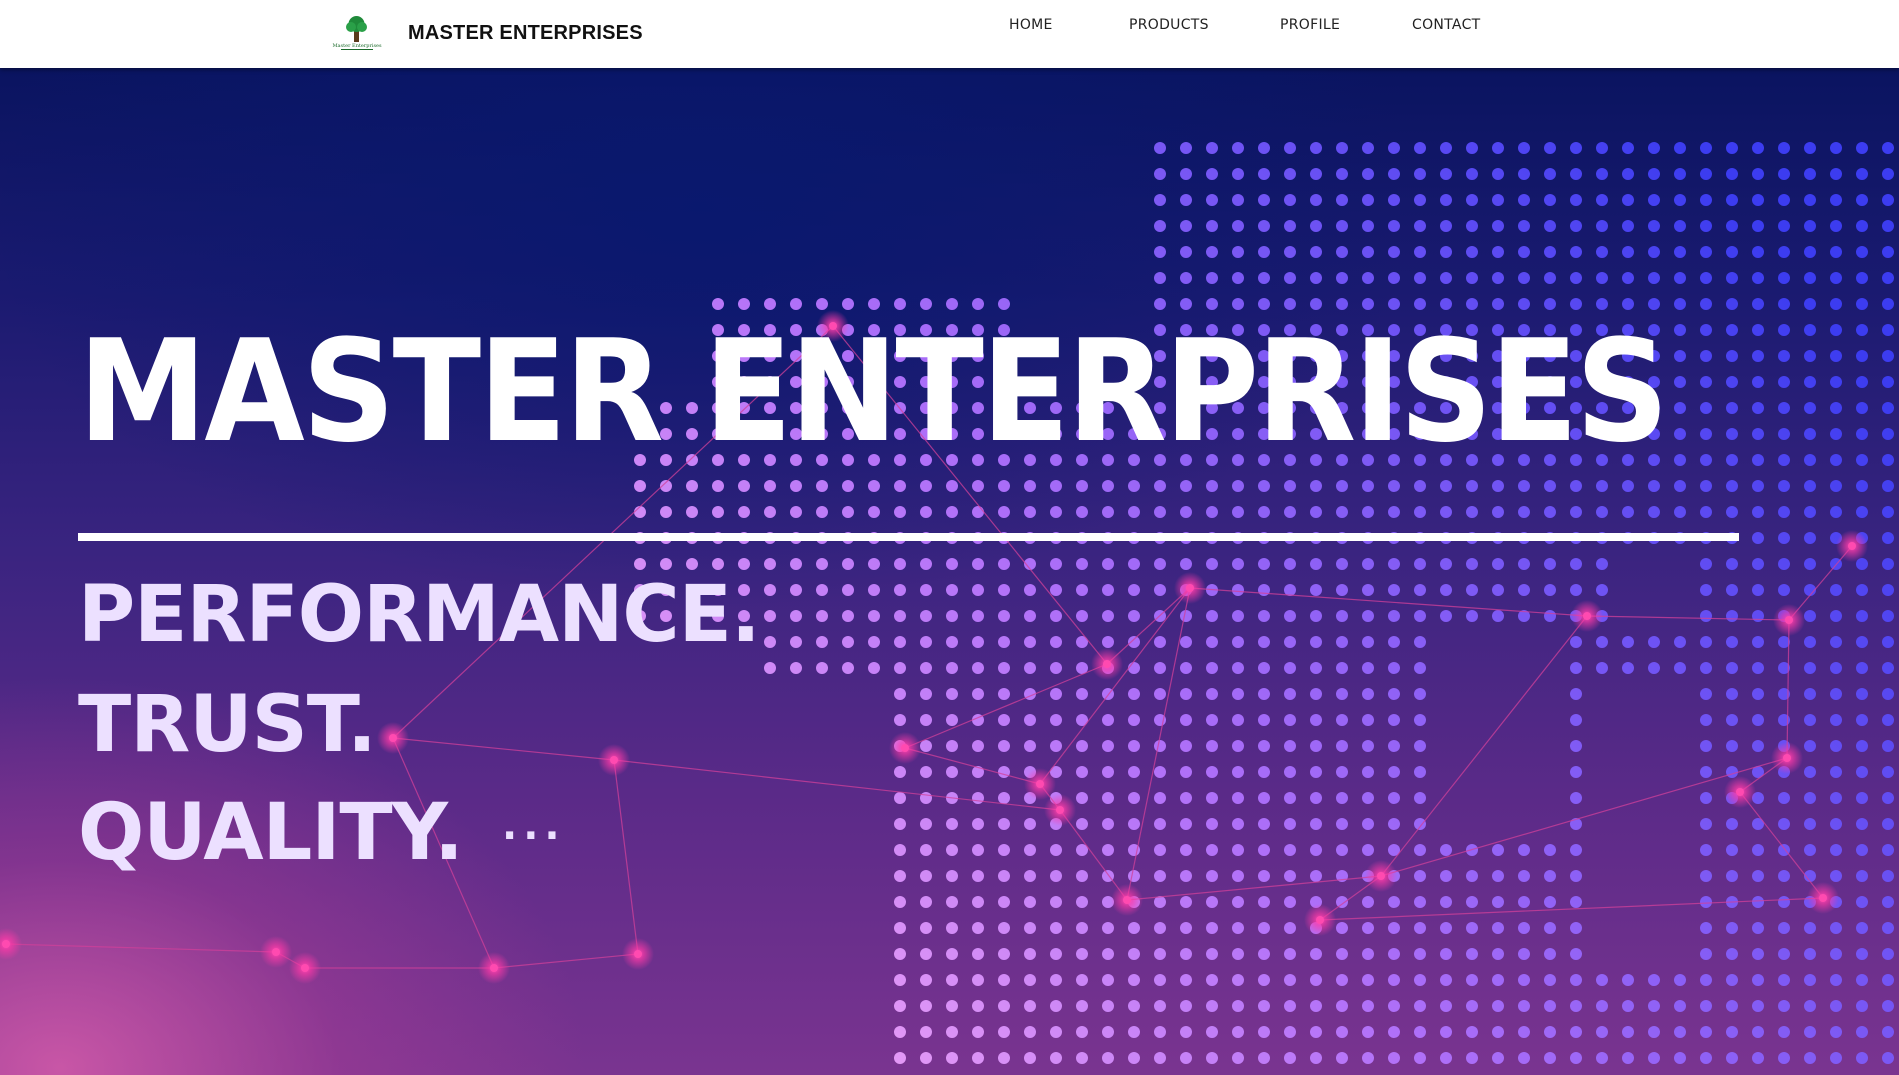 This screenshot has height=1075, width=1899. What do you see at coordinates (1115, 686) in the screenshot?
I see `network-line` at bounding box center [1115, 686].